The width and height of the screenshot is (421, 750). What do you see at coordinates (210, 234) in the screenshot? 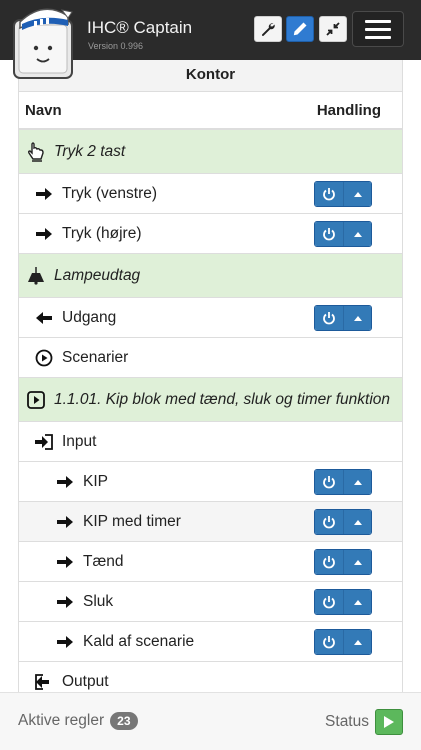
I see `list-item: Tryk (højre)` at bounding box center [210, 234].